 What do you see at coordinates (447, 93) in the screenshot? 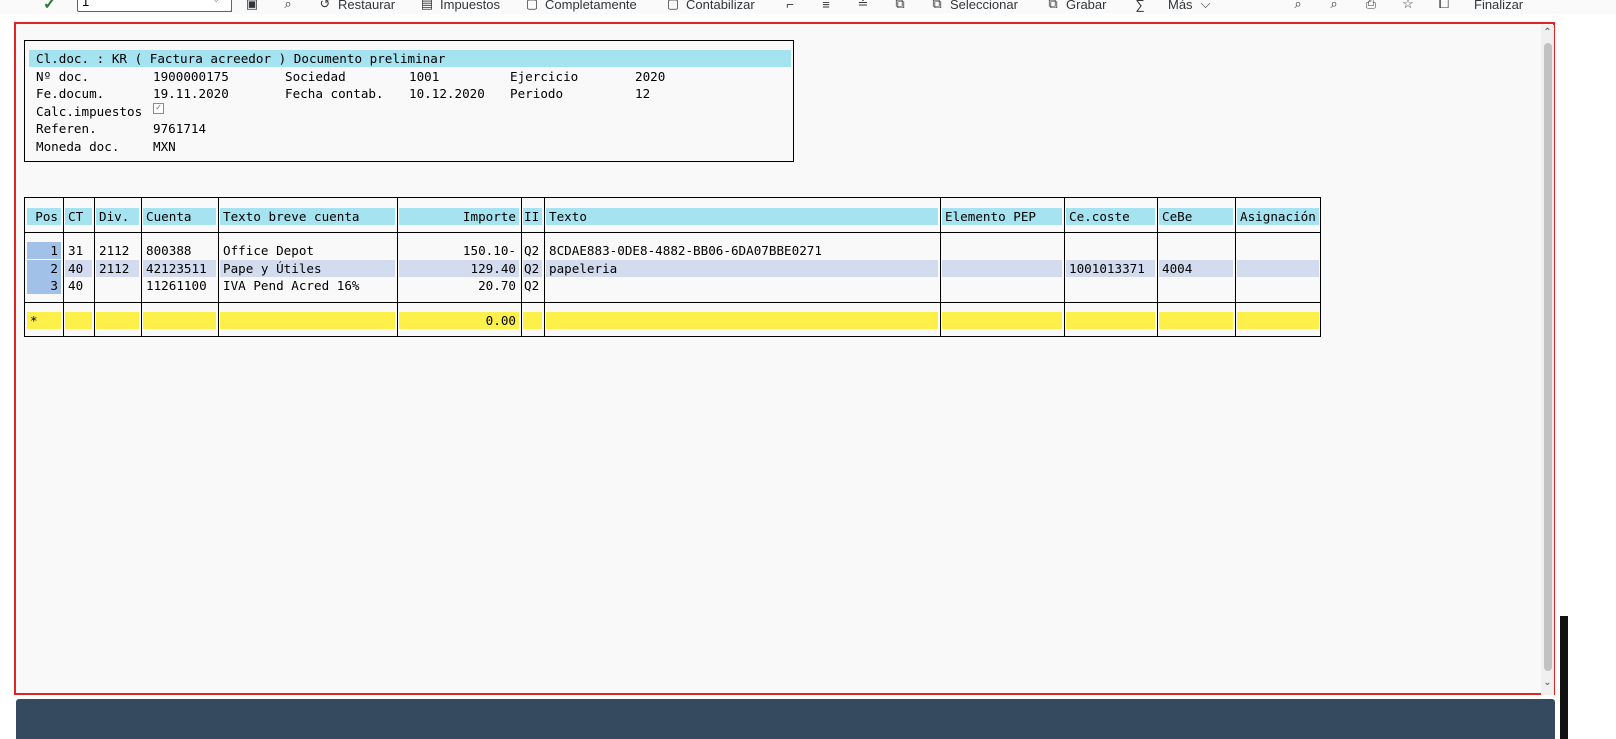
I see `posting-date-value: 10.12.2020` at bounding box center [447, 93].